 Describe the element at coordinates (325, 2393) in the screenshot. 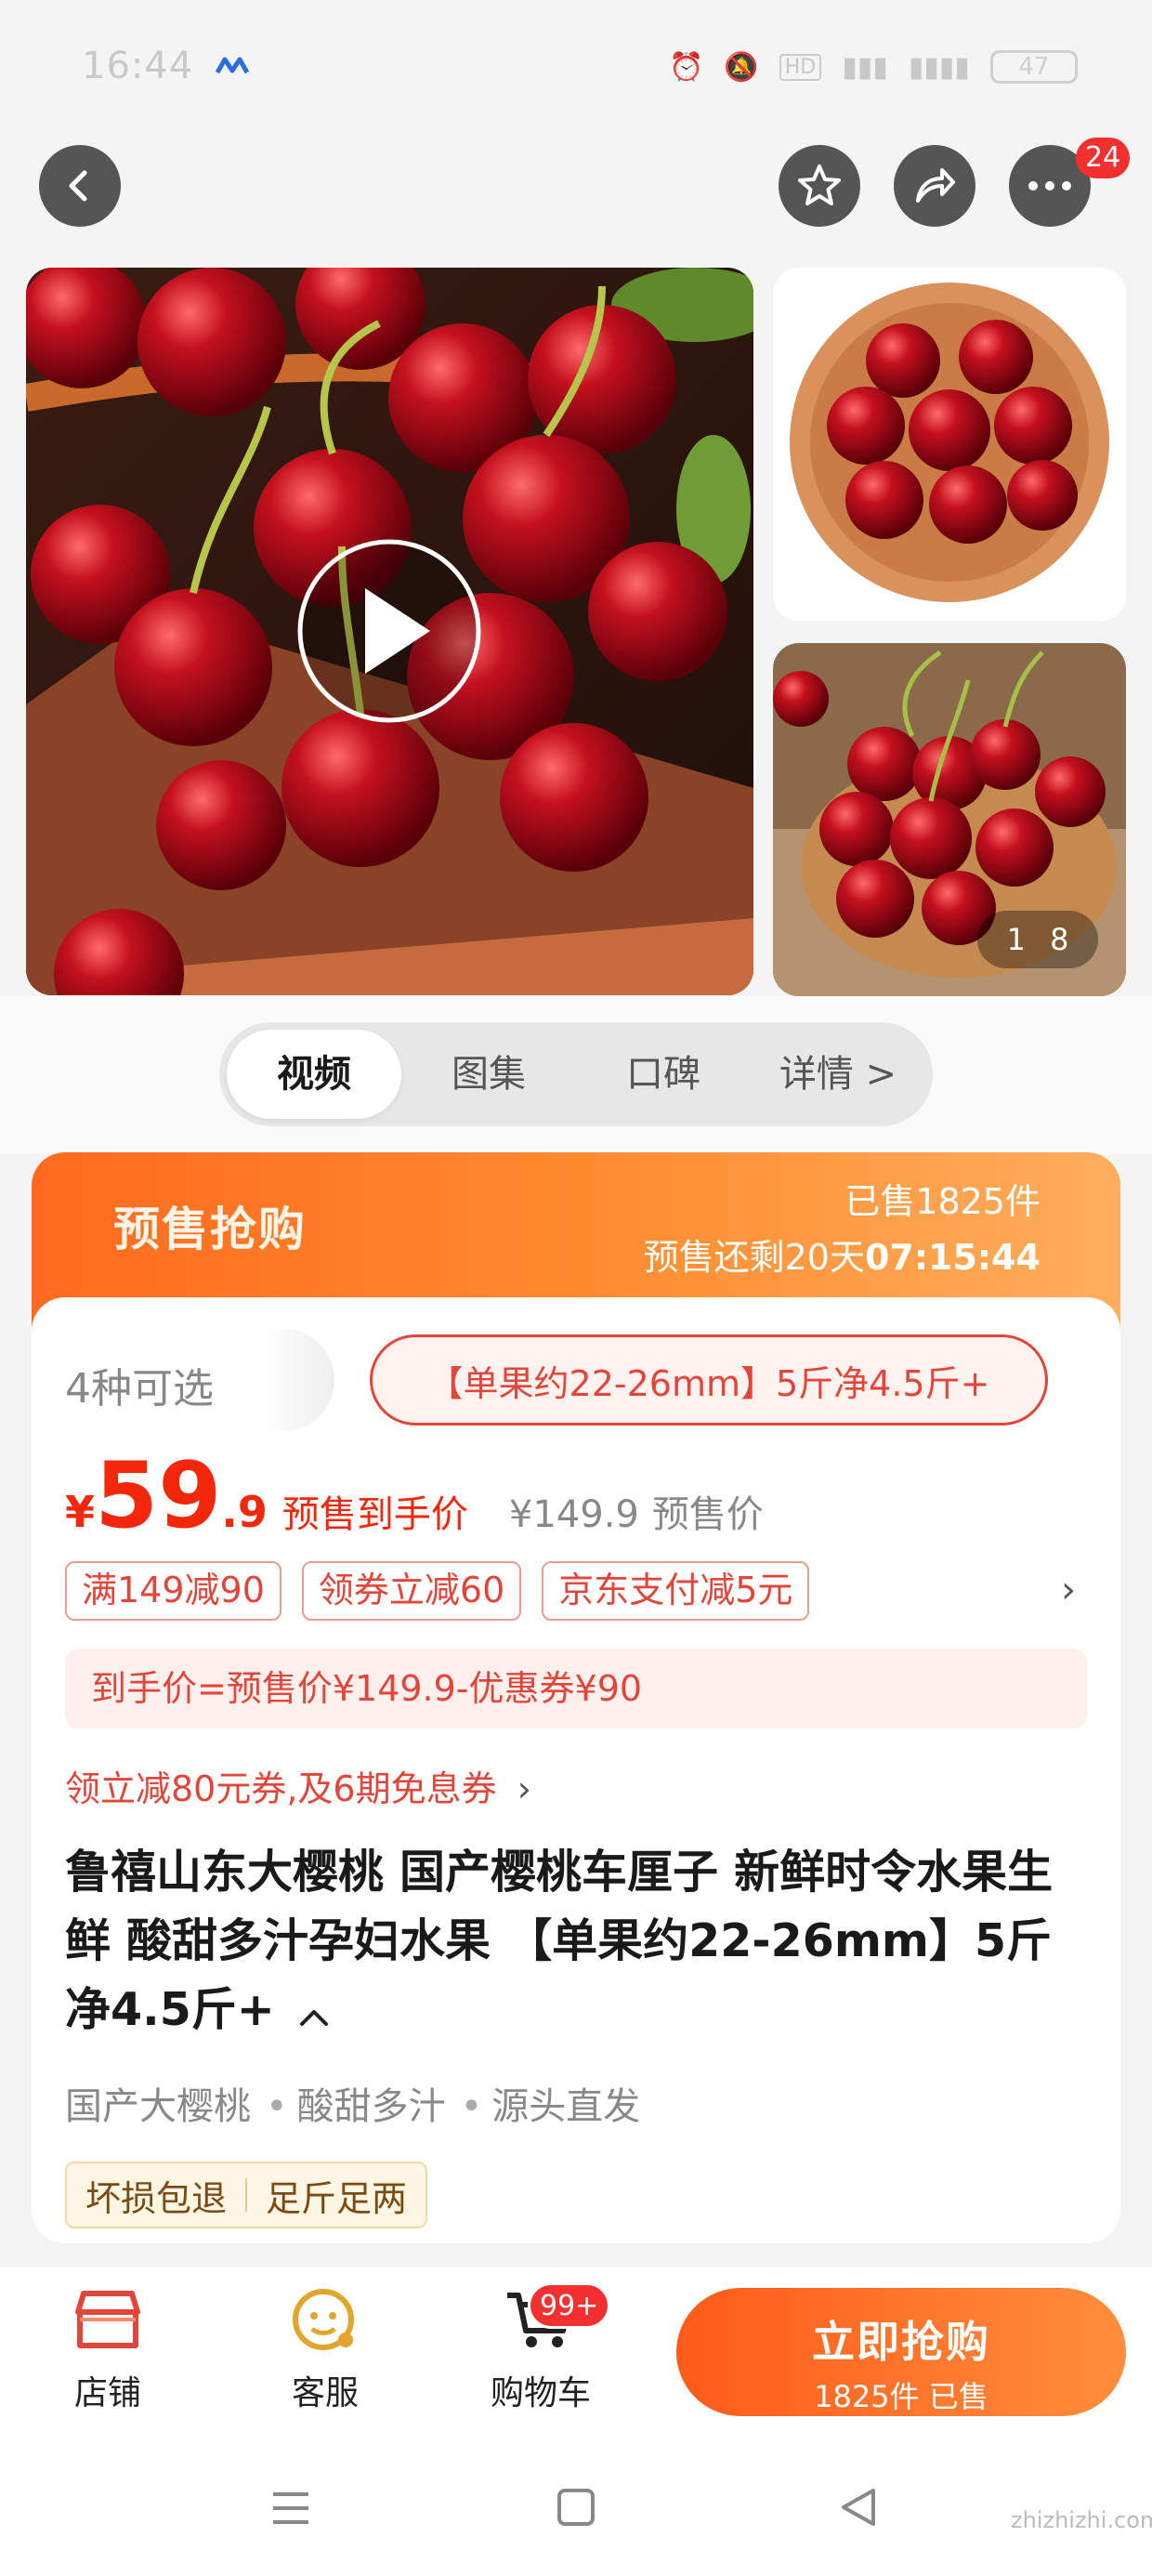

I see `customer-service-label: 客服` at that location.